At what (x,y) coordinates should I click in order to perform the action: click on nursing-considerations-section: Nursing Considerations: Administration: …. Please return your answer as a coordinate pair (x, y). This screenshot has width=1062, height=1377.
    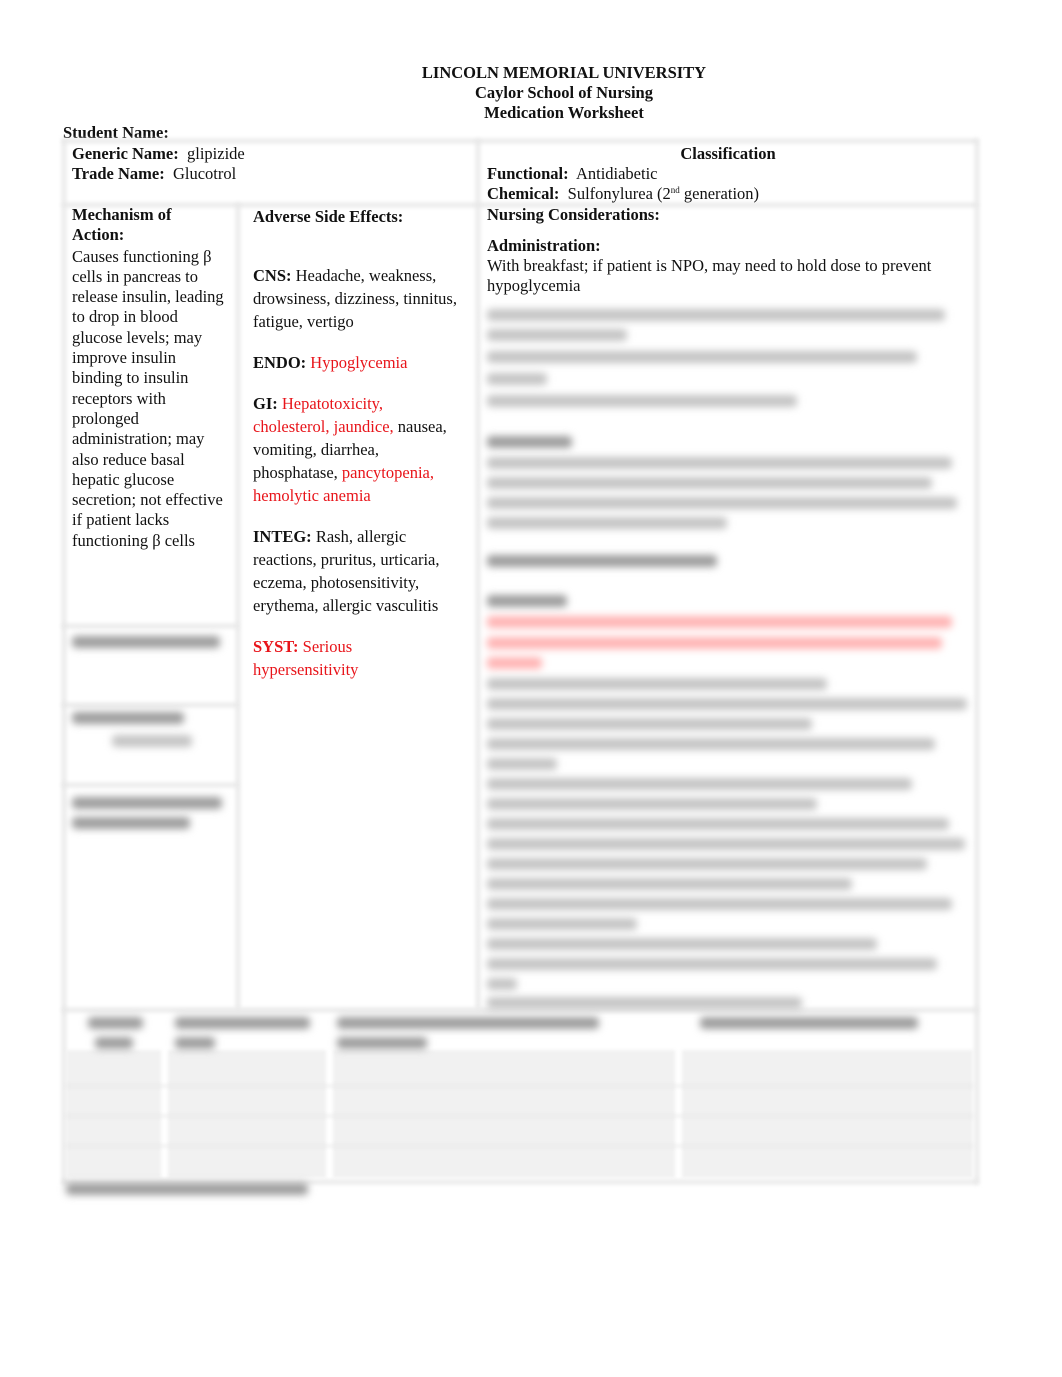
    Looking at the image, I should click on (729, 250).